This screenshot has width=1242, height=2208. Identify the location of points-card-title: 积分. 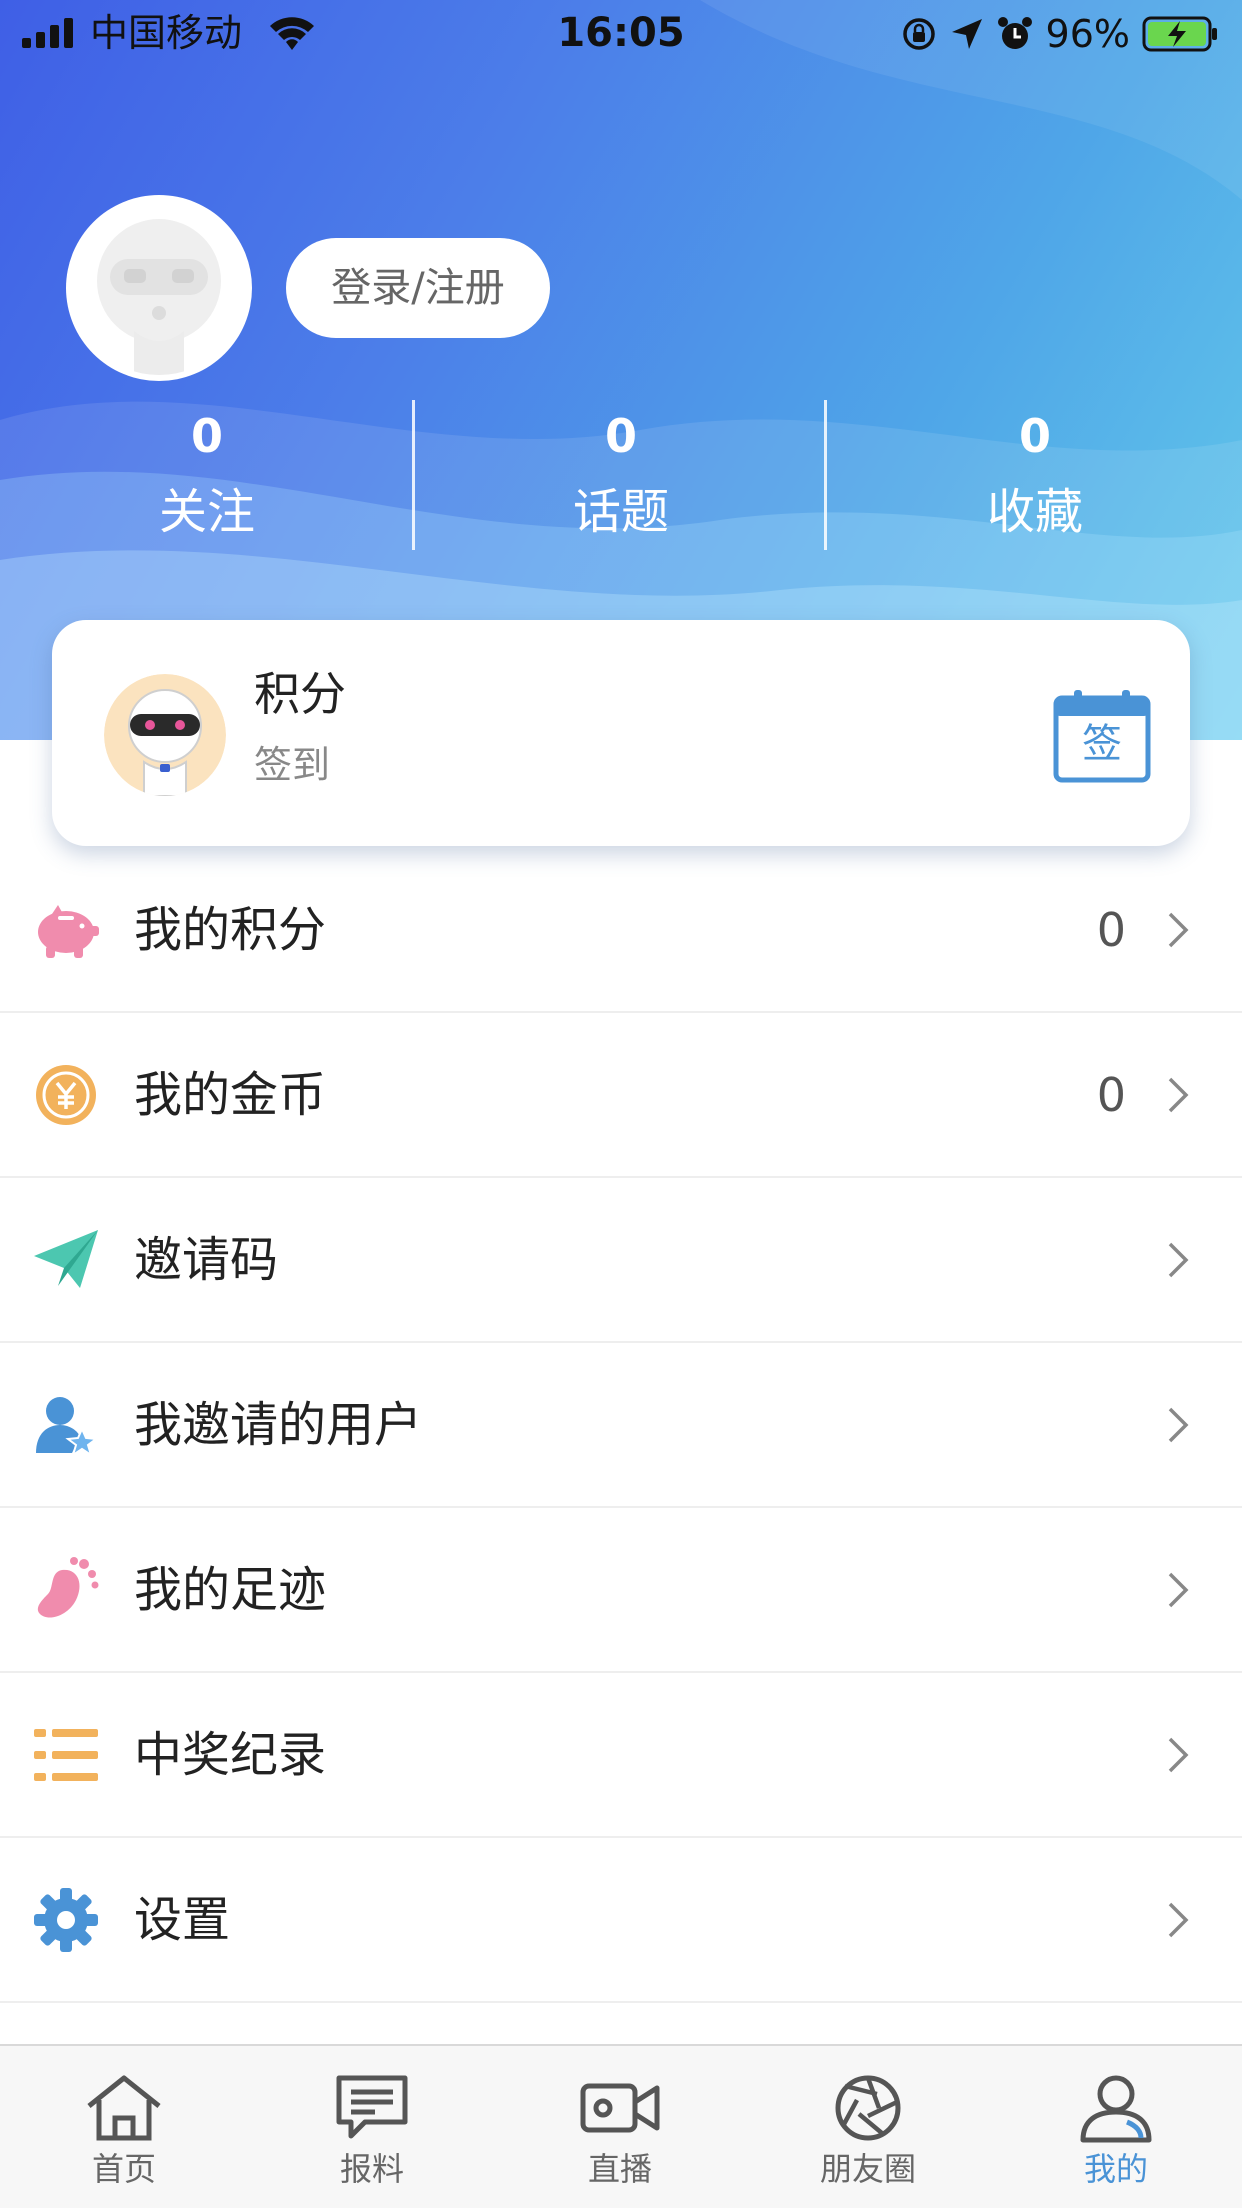
(300, 694).